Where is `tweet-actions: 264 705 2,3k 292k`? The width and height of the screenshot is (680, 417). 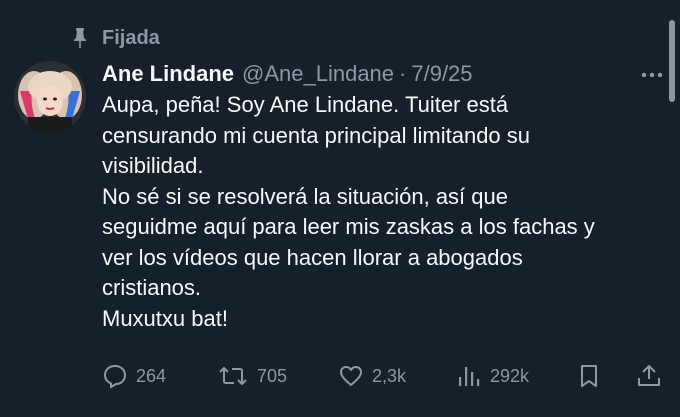
tweet-actions: 264 705 2,3k 292k is located at coordinates (387, 376).